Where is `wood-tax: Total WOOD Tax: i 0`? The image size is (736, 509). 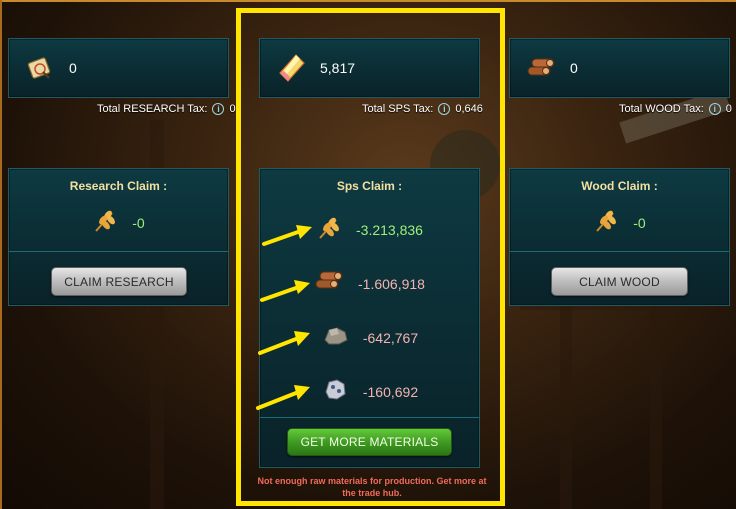
wood-tax: Total WOOD Tax: i 0 is located at coordinates (675, 109).